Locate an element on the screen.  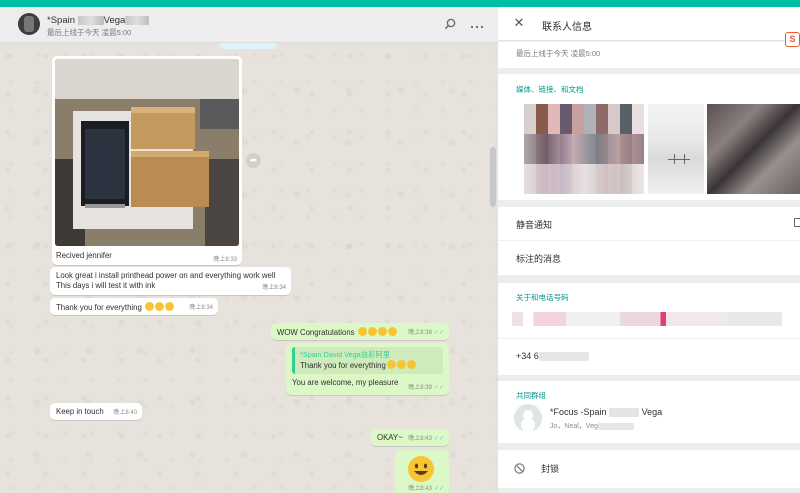
media-section: 媒体、链接、和文档 is located at coordinates (649, 137).